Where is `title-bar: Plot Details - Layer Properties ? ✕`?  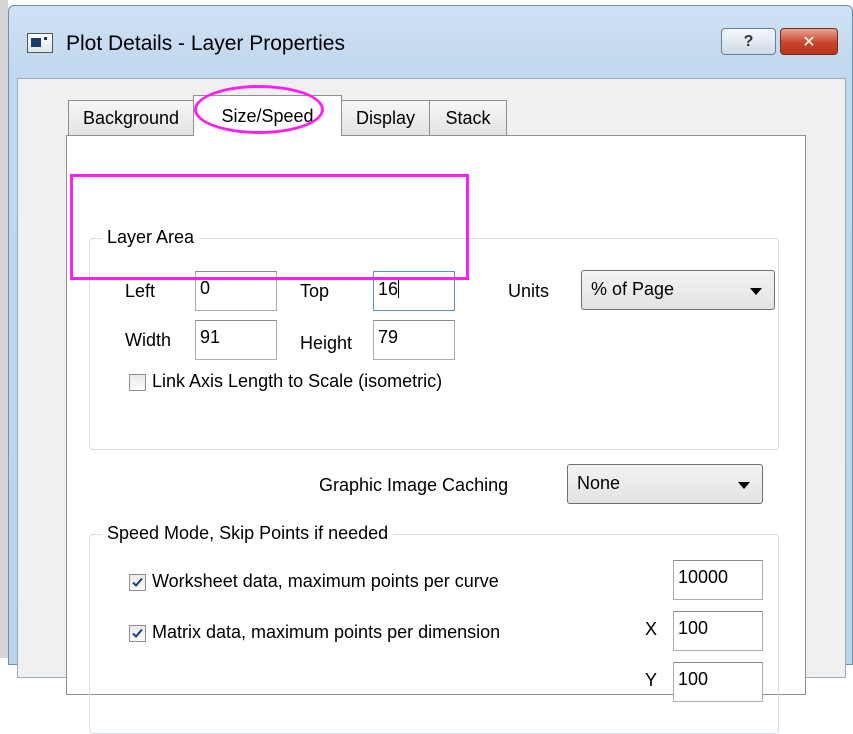
title-bar: Plot Details - Layer Properties ? ✕ is located at coordinates (430, 42).